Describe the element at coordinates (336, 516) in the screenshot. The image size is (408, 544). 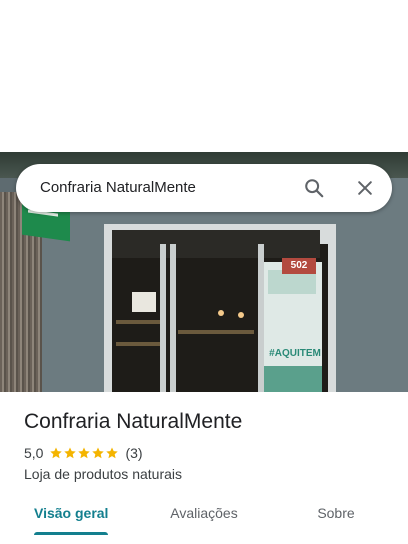
I see `tab-about: Sobre` at that location.